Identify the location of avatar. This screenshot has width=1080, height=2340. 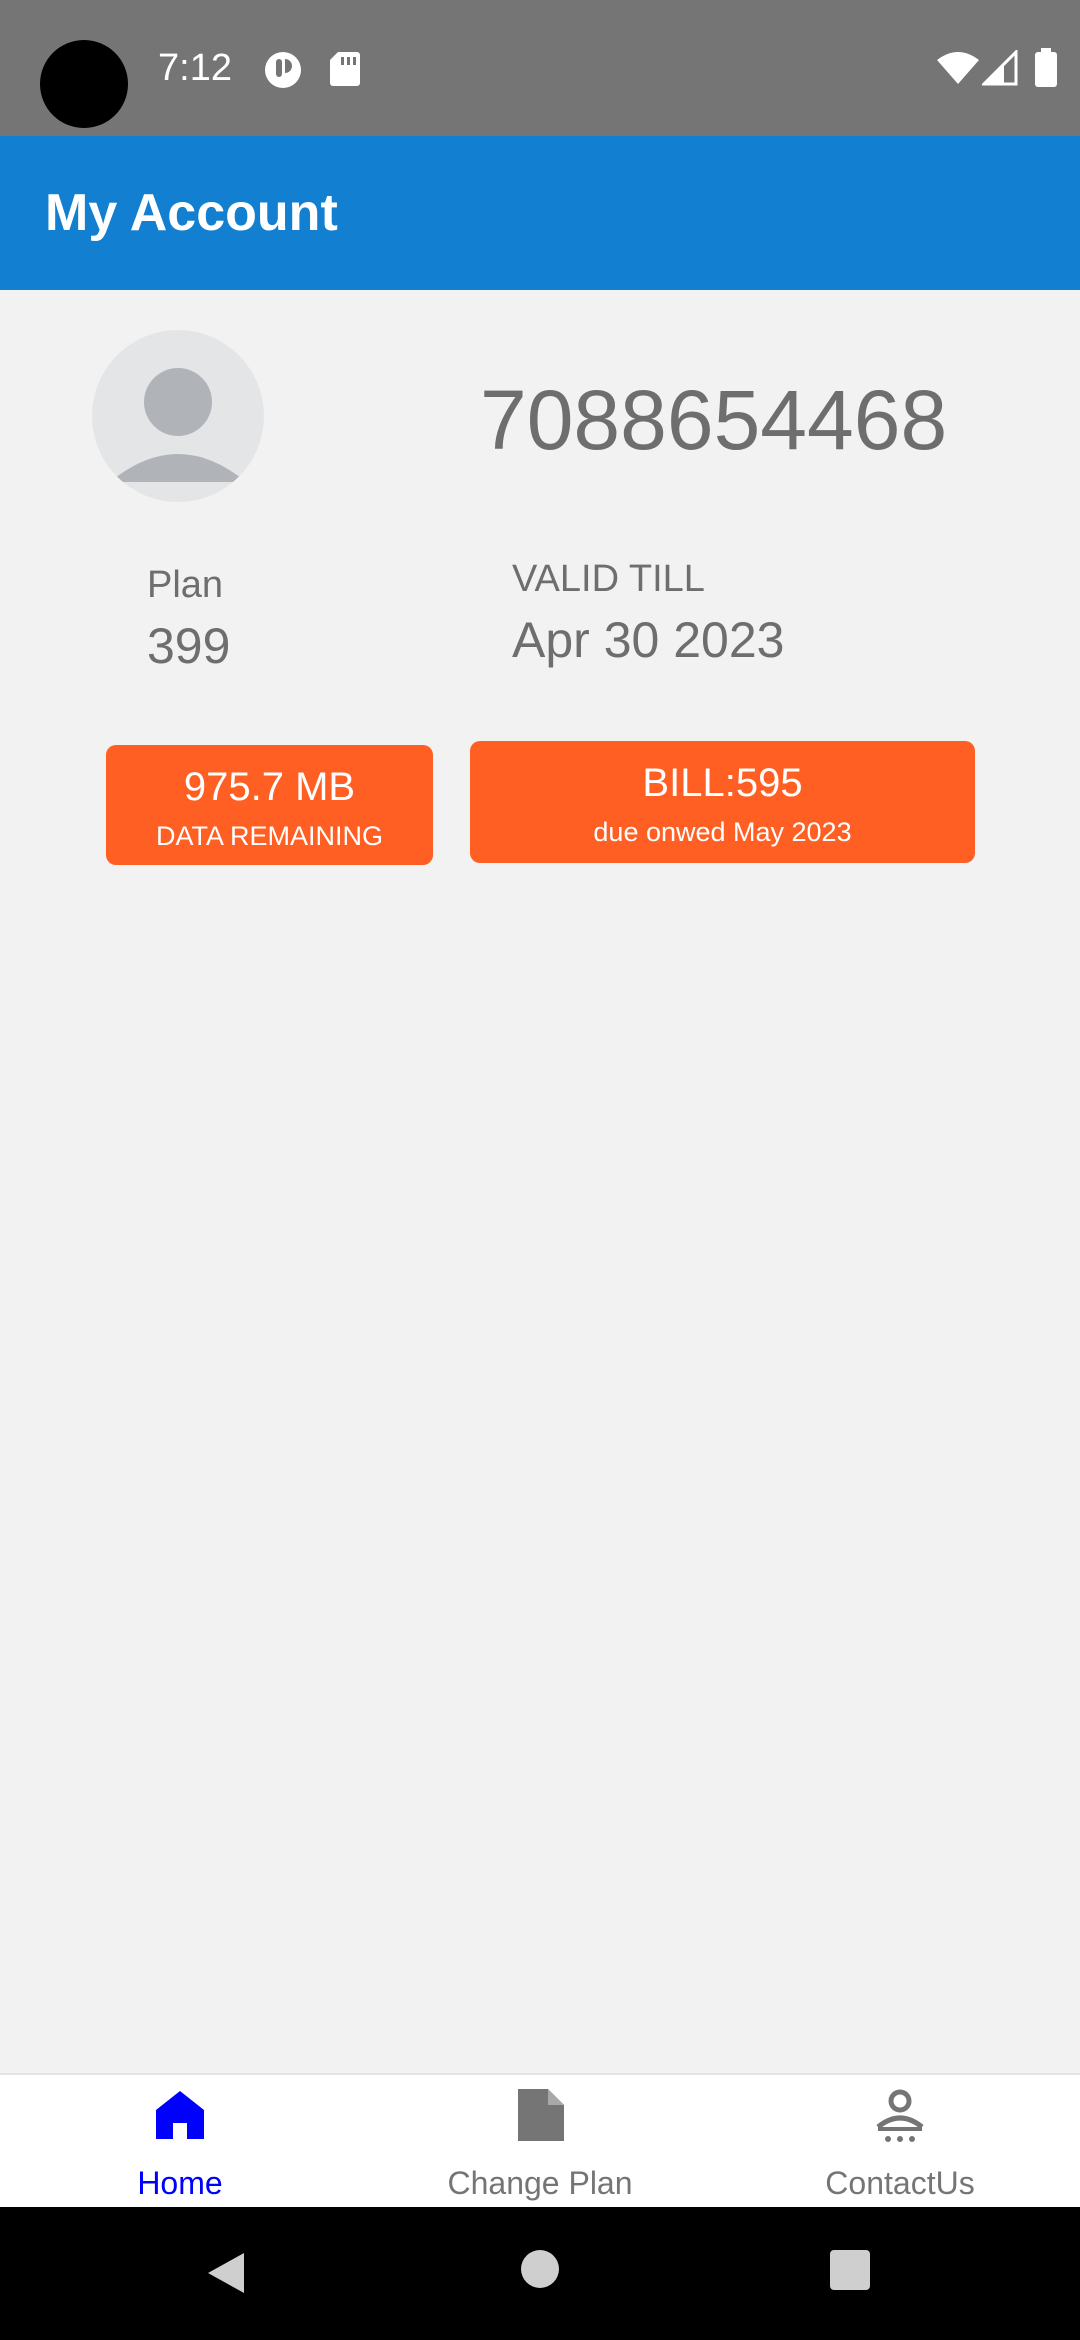
(178, 416).